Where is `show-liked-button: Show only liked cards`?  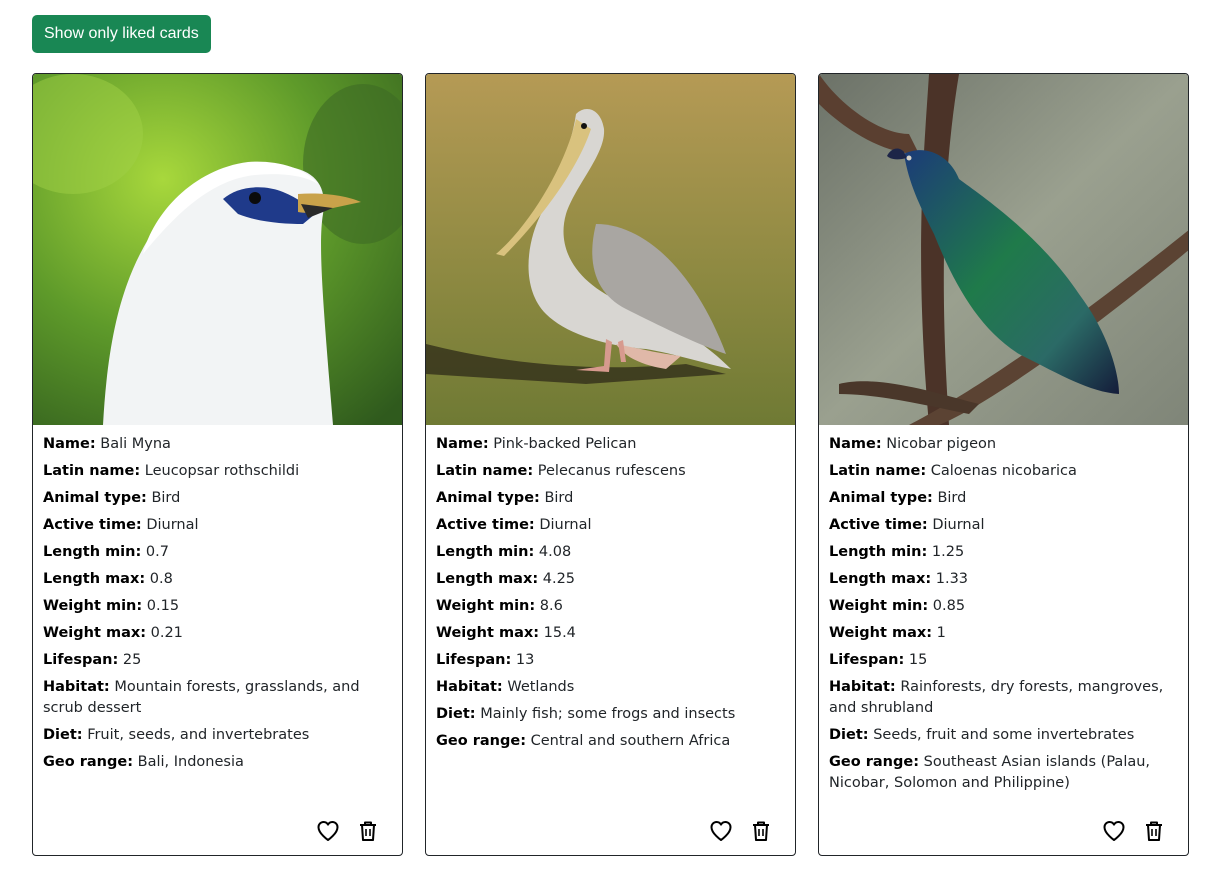 show-liked-button: Show only liked cards is located at coordinates (121, 34).